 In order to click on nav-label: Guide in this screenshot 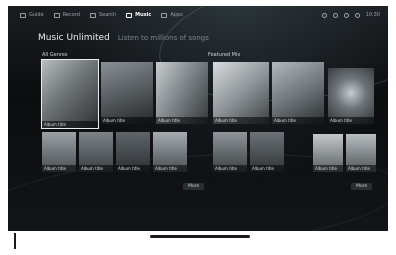, I will do `click(36, 15)`.